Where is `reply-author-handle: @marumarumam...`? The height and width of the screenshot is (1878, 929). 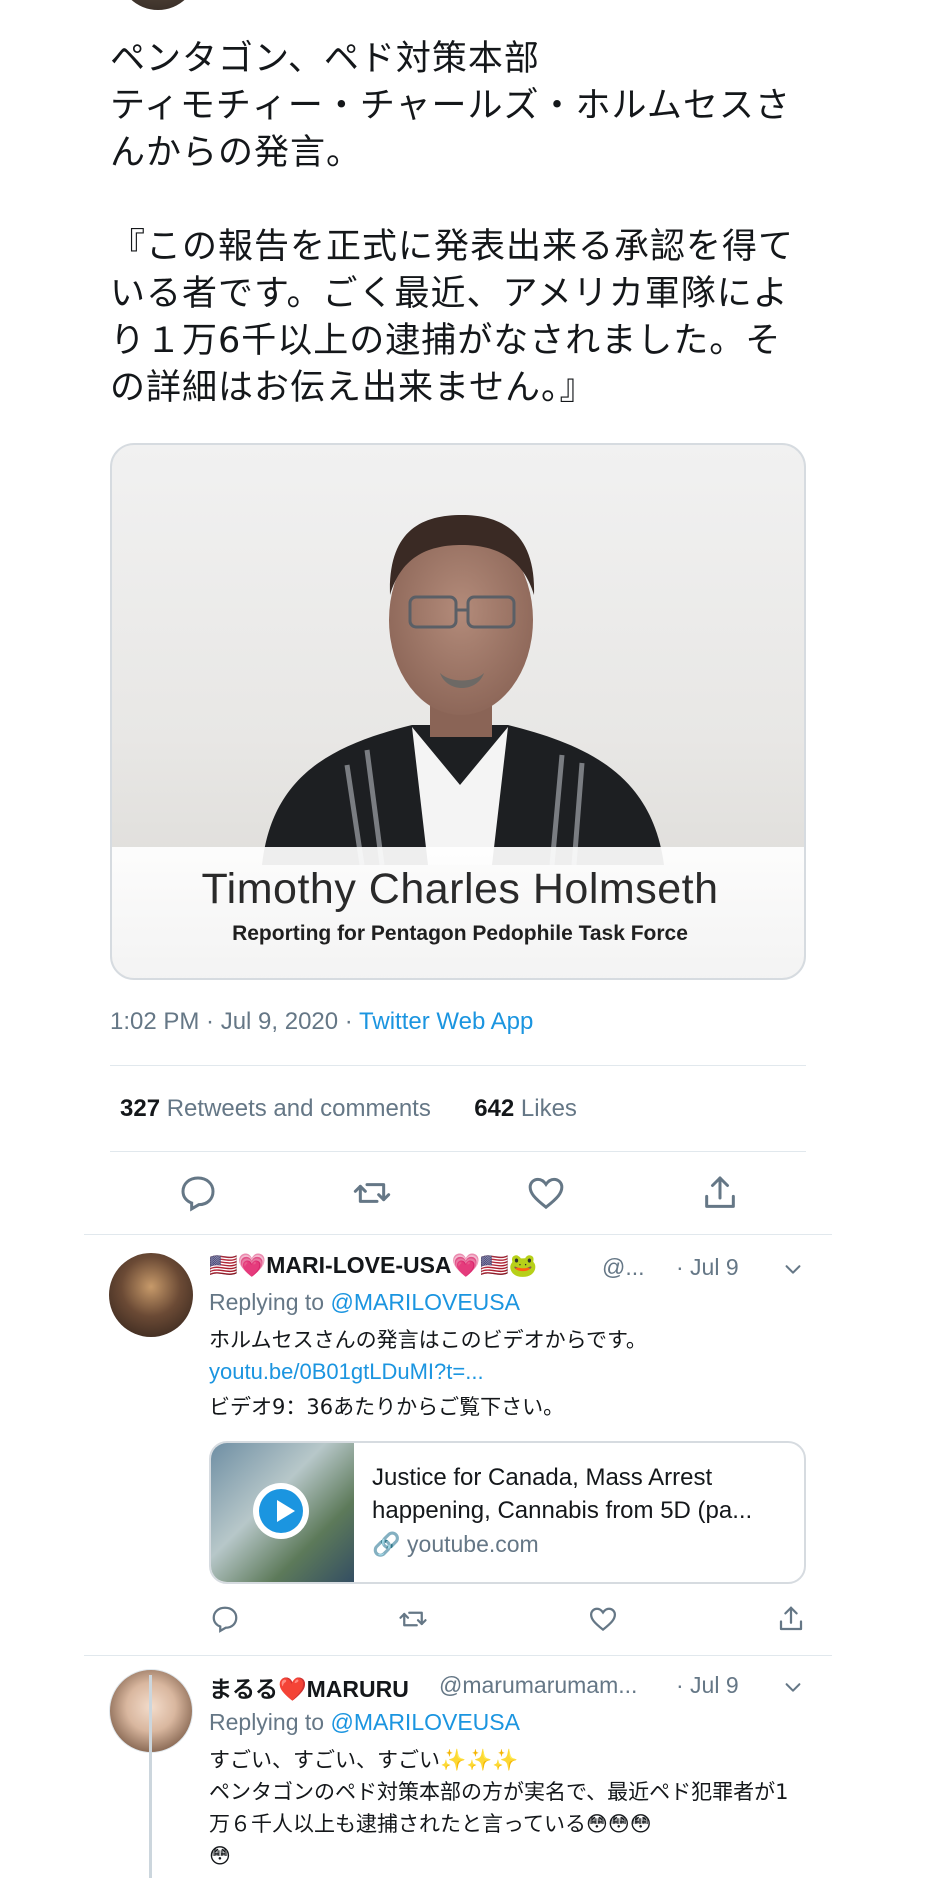
reply-author-handle: @marumarumam... is located at coordinates (538, 1685).